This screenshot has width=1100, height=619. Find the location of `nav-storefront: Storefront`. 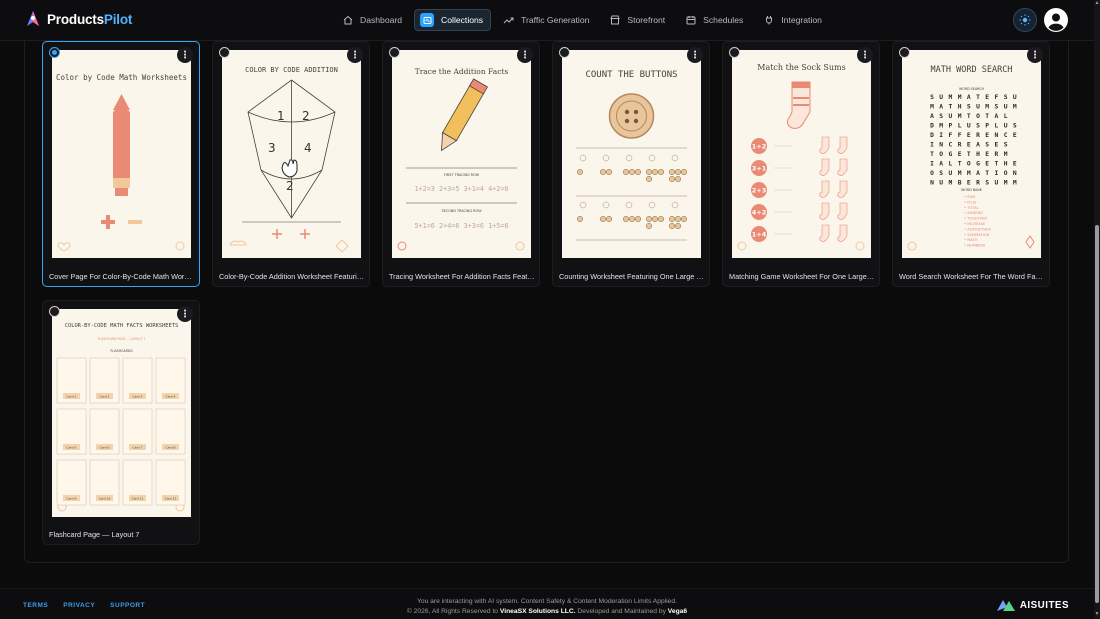

nav-storefront: Storefront is located at coordinates (637, 20).